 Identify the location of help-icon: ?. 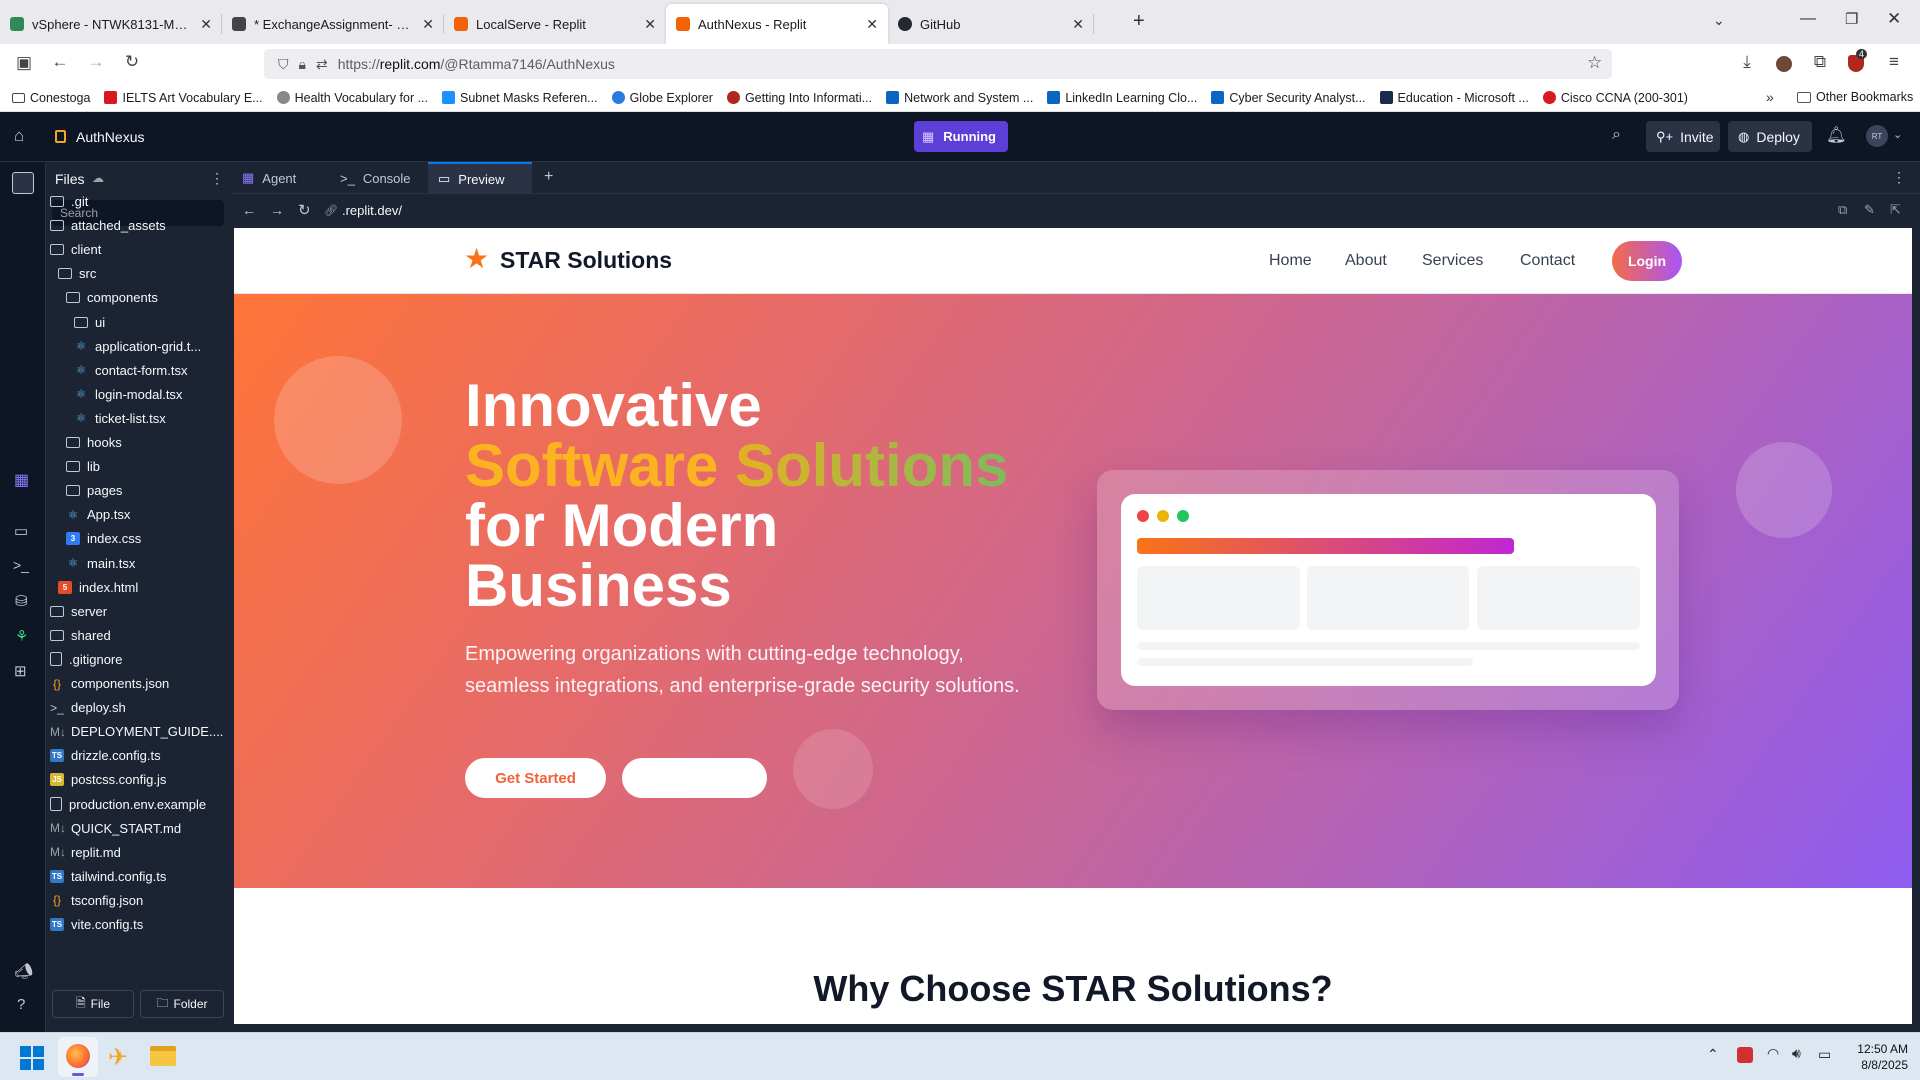
(21, 1004).